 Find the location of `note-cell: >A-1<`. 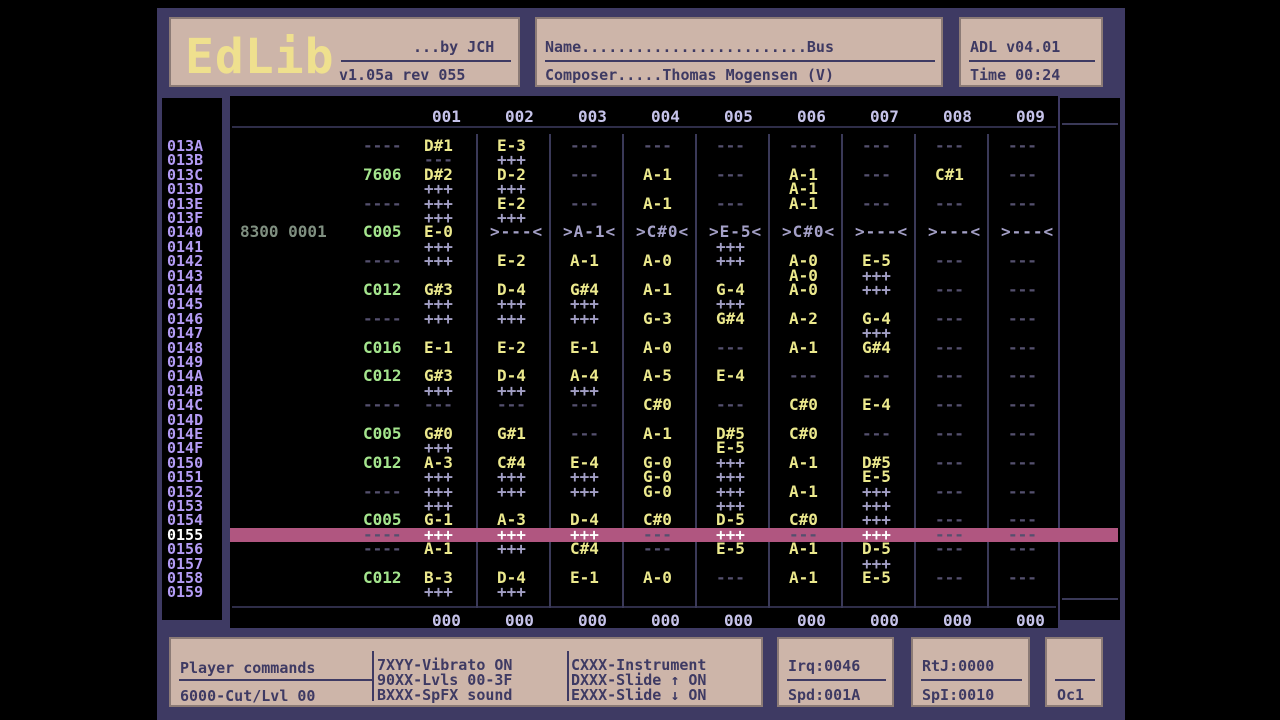

note-cell: >A-1< is located at coordinates (589, 232).